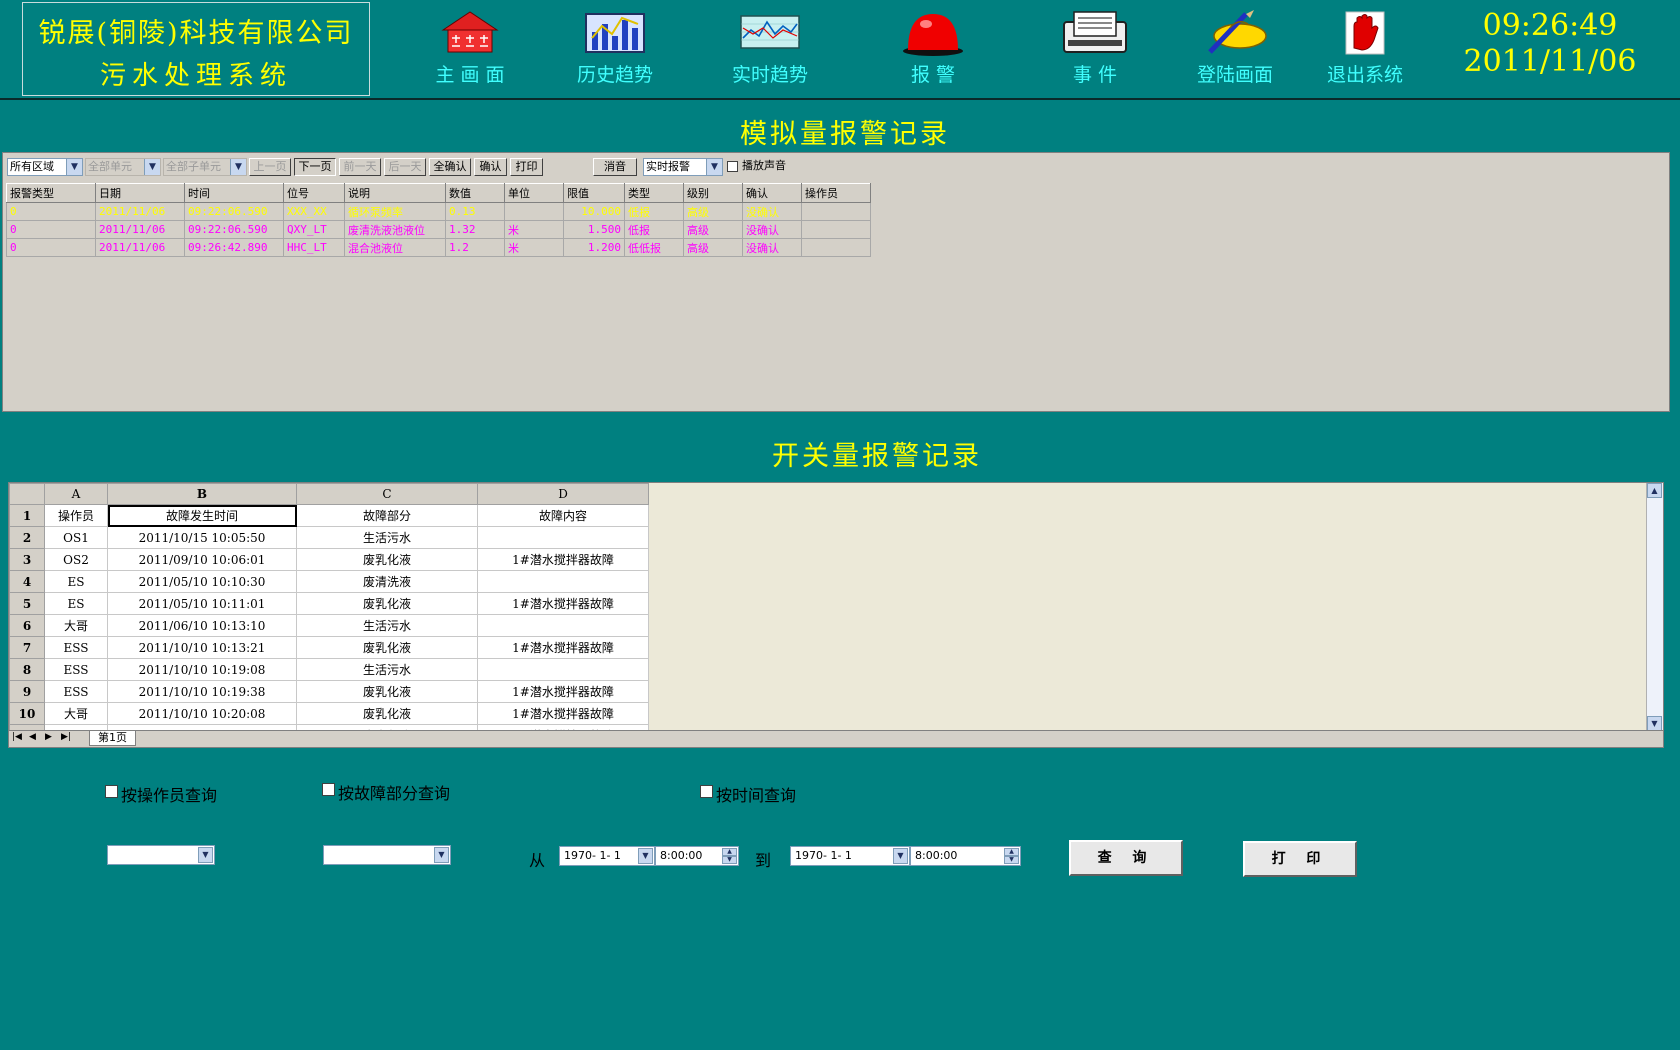  What do you see at coordinates (27, 713) in the screenshot?
I see `row-number: 10` at bounding box center [27, 713].